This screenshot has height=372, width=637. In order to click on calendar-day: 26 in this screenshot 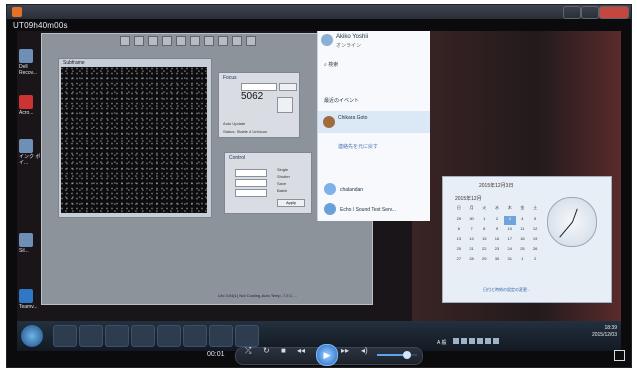, I will do `click(535, 250)`.